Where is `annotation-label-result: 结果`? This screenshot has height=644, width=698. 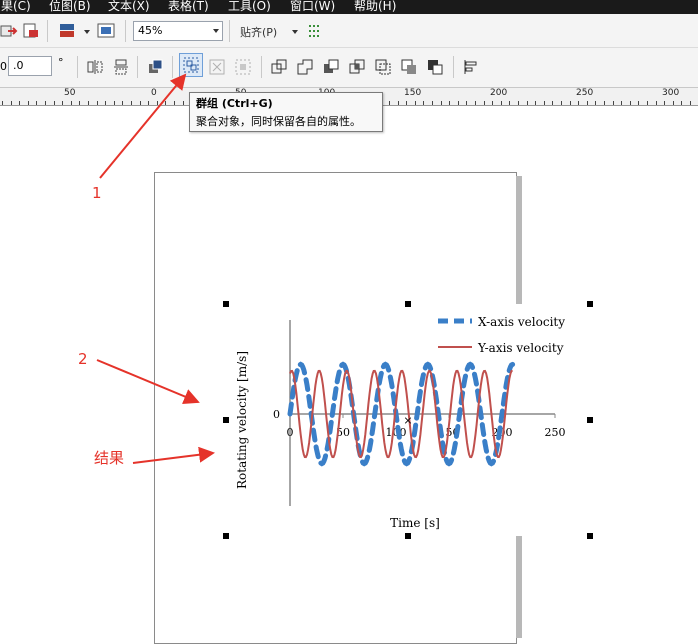 annotation-label-result: 结果 is located at coordinates (109, 458).